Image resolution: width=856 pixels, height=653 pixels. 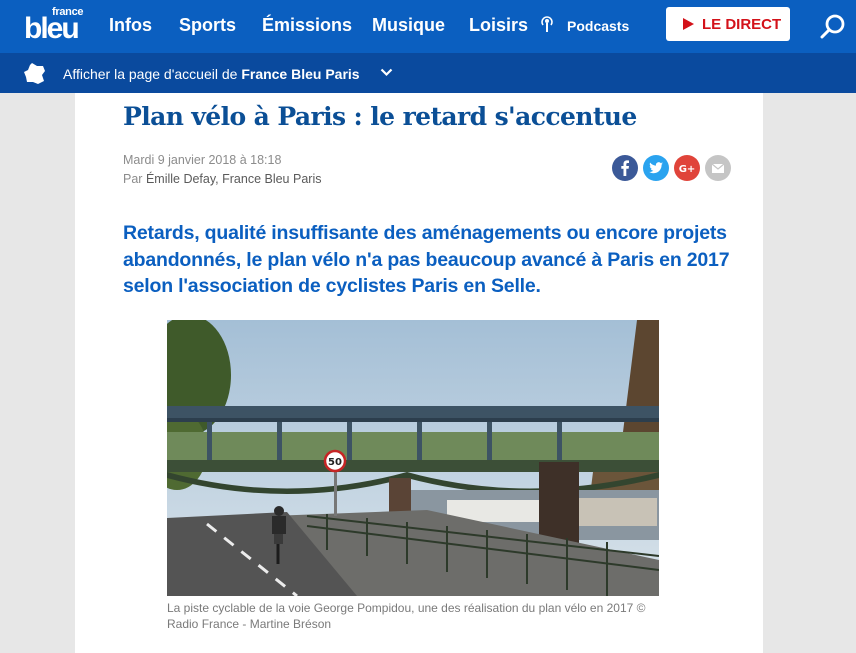 I want to click on nav-item-infos: Infos, so click(x=130, y=25).